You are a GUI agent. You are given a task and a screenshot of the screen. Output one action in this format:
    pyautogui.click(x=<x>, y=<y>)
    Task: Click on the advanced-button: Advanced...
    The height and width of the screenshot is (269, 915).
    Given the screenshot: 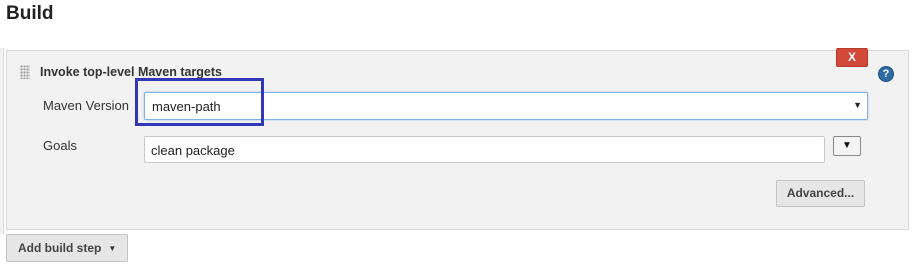 What is the action you would take?
    pyautogui.click(x=820, y=193)
    